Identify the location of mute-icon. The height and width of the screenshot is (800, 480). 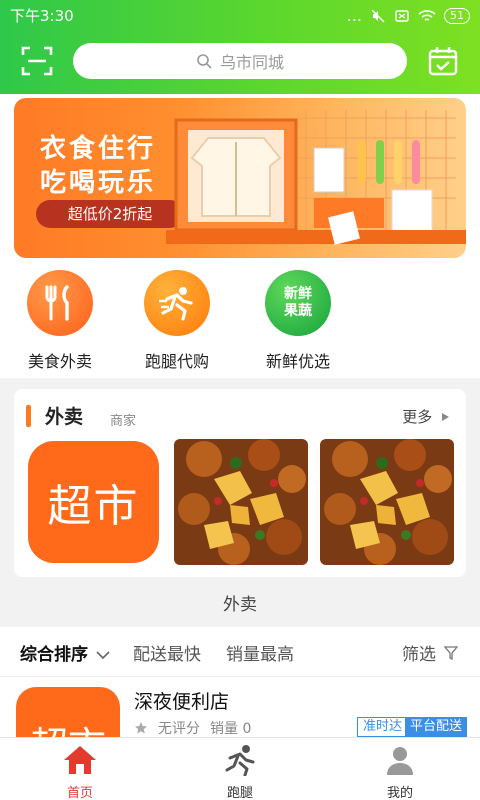
(378, 15).